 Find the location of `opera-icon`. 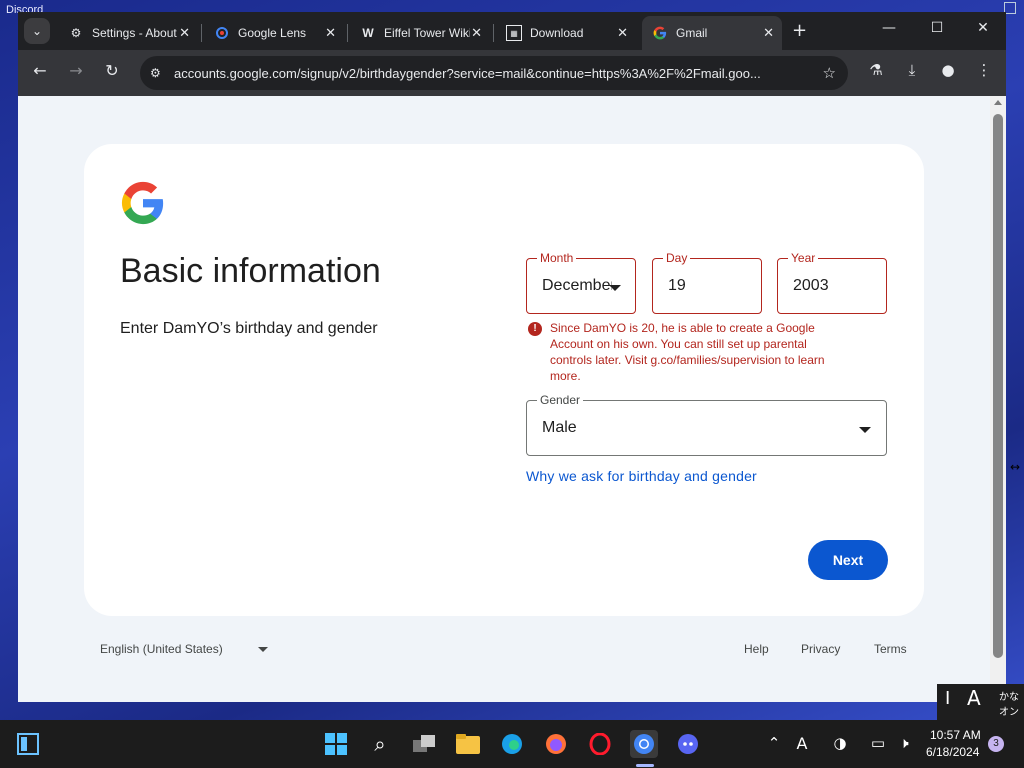

opera-icon is located at coordinates (600, 744).